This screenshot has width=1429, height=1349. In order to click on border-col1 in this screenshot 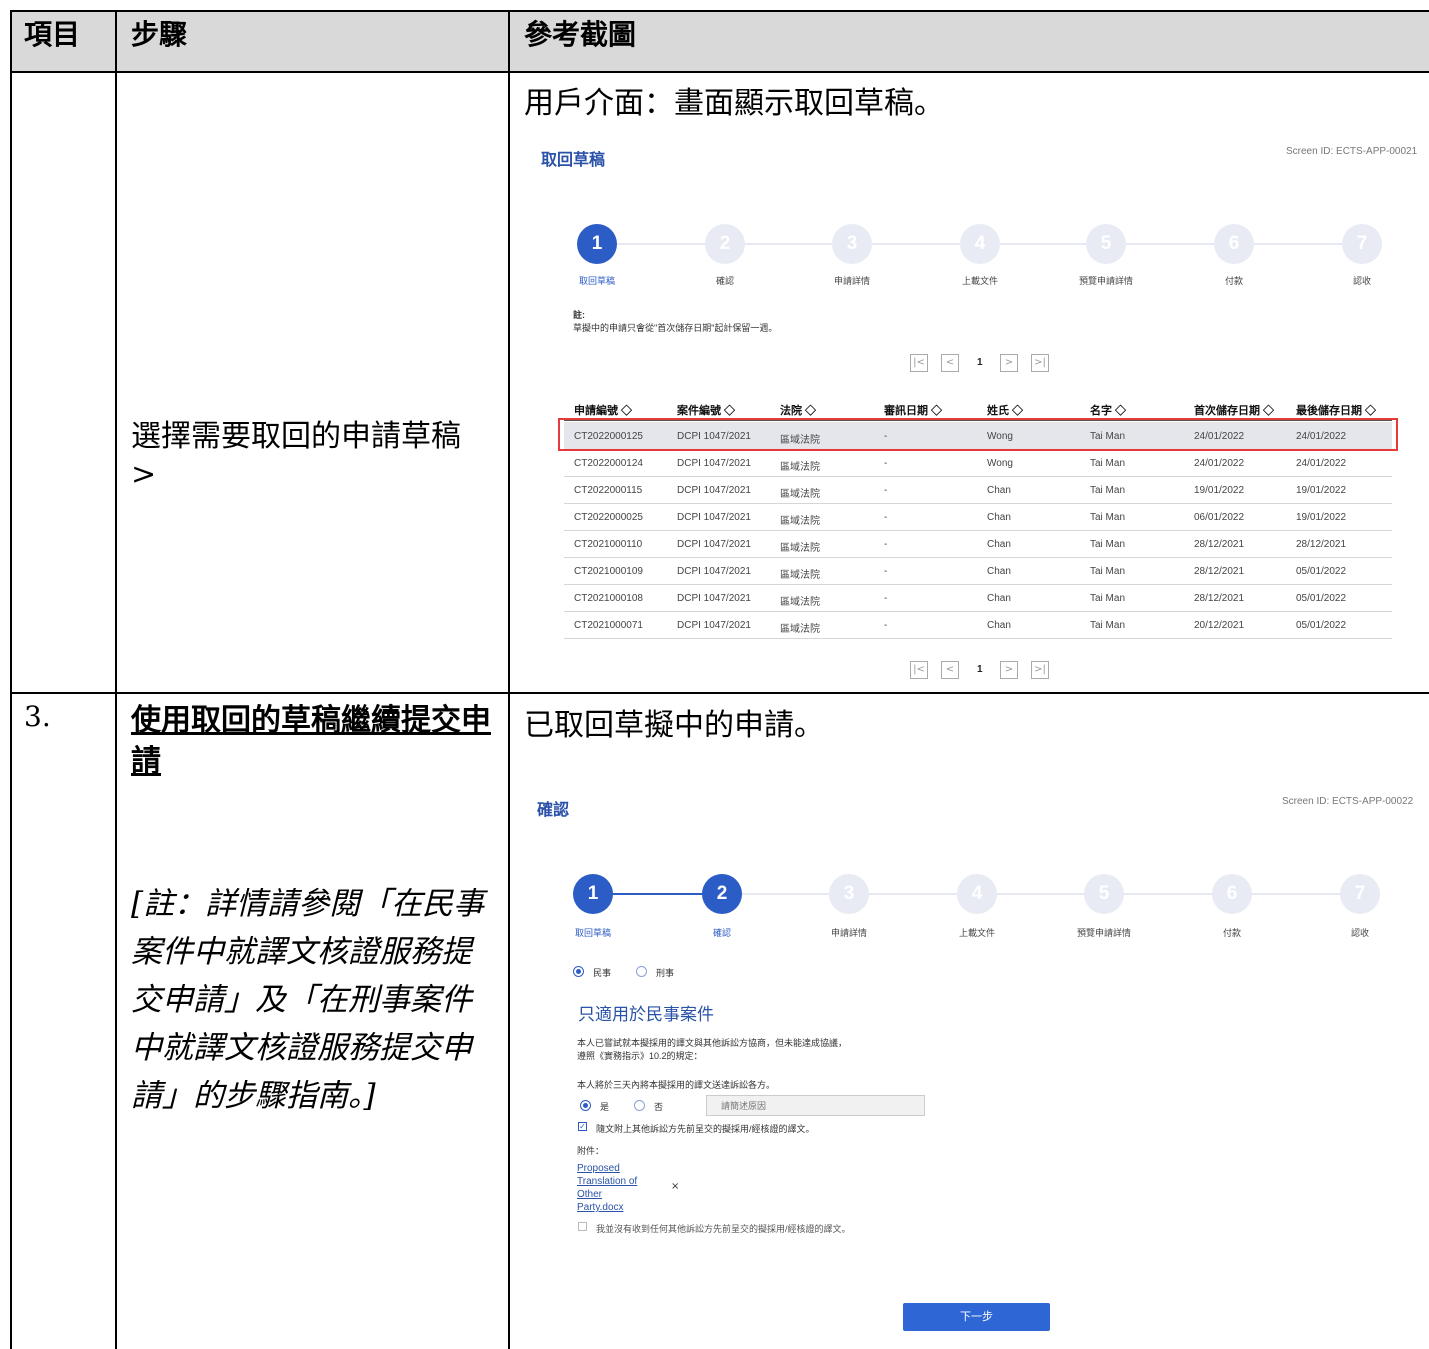, I will do `click(116, 679)`.